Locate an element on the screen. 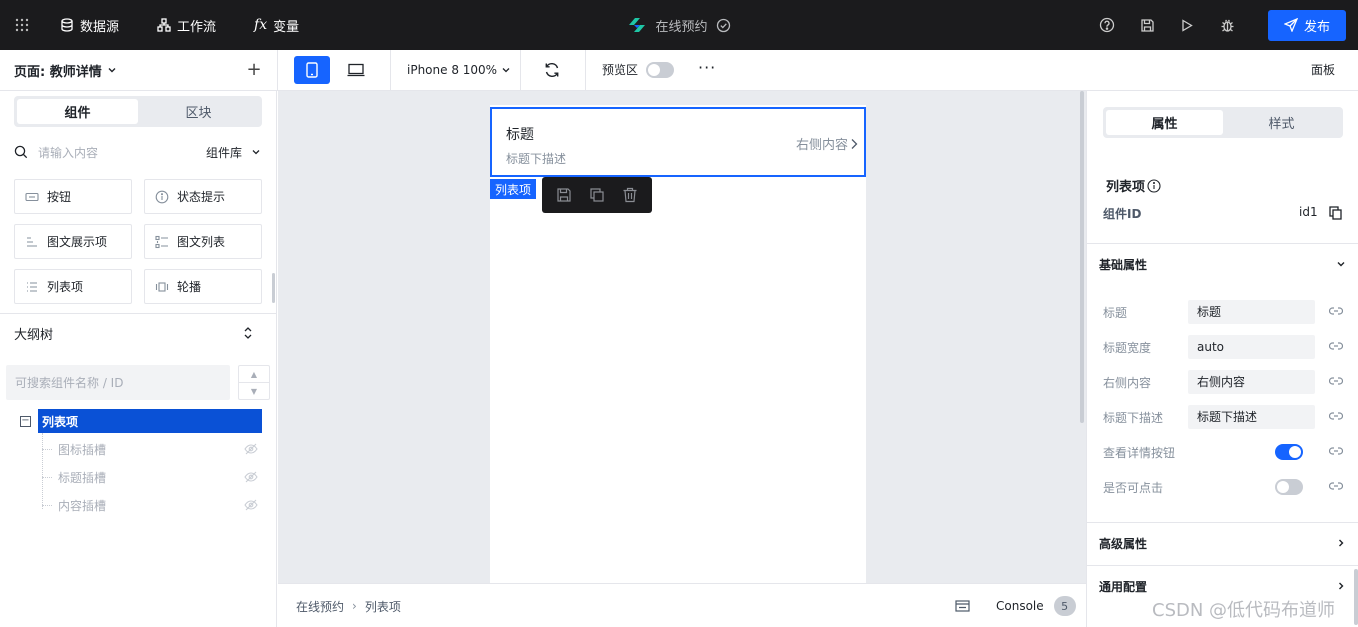  breadcrumb-component: 列表项 is located at coordinates (383, 606).